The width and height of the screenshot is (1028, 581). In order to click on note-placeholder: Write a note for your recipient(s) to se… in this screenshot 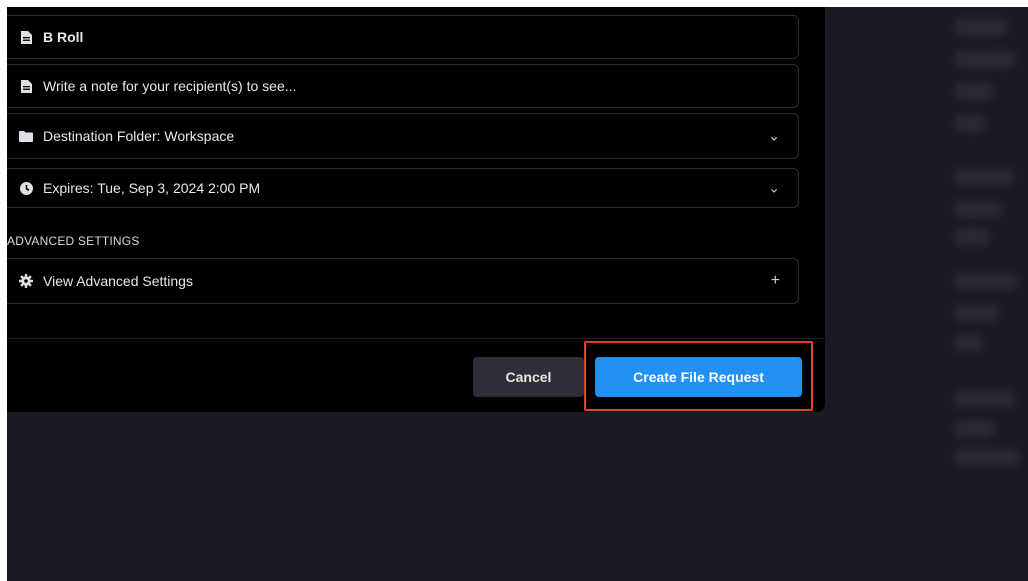, I will do `click(170, 86)`.